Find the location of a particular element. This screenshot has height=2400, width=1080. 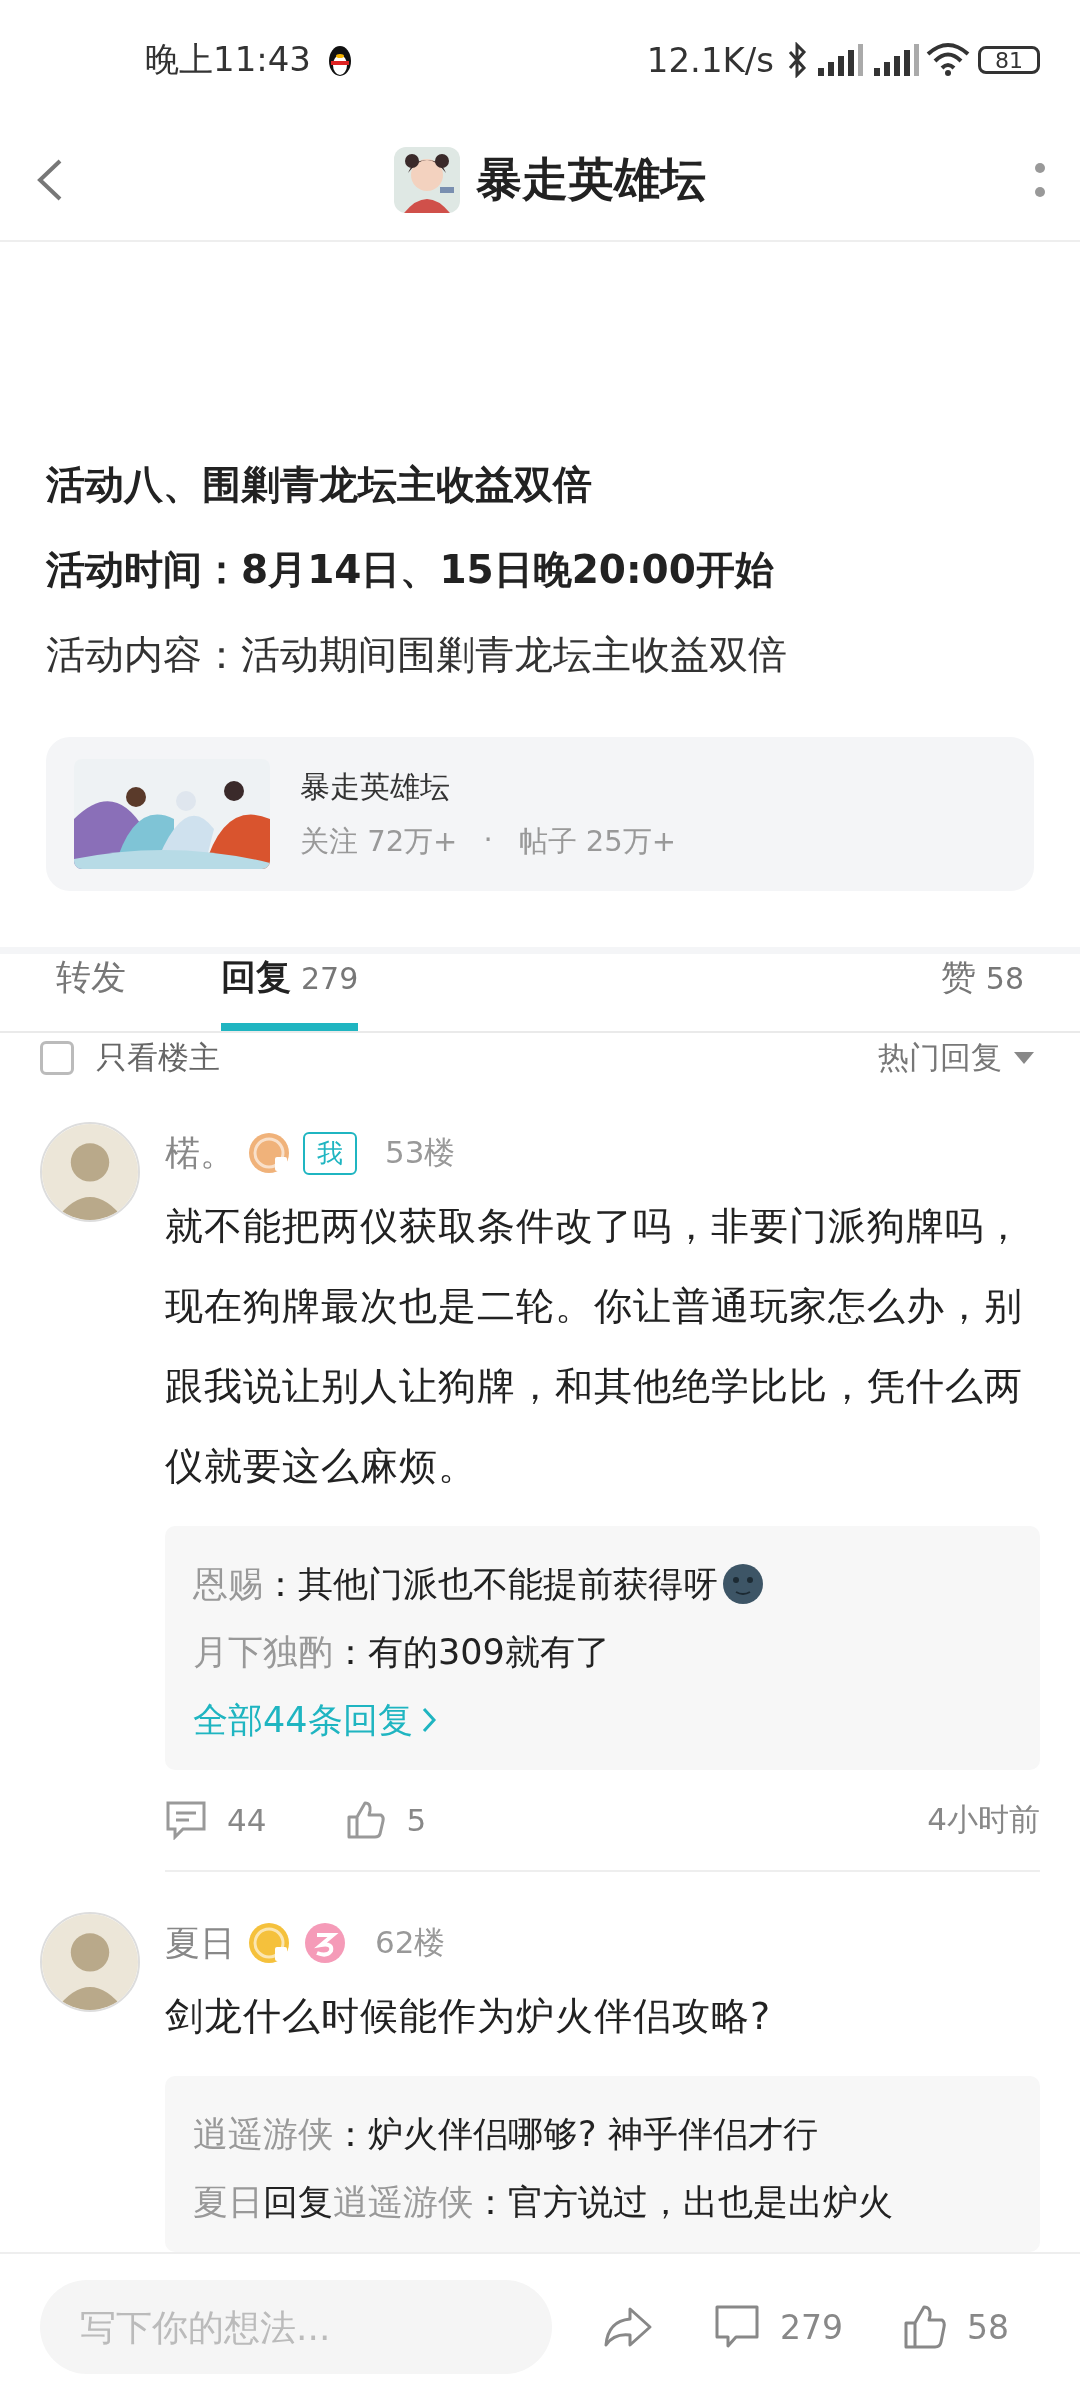

forum-title: 暴走英雄坛 is located at coordinates (591, 179).